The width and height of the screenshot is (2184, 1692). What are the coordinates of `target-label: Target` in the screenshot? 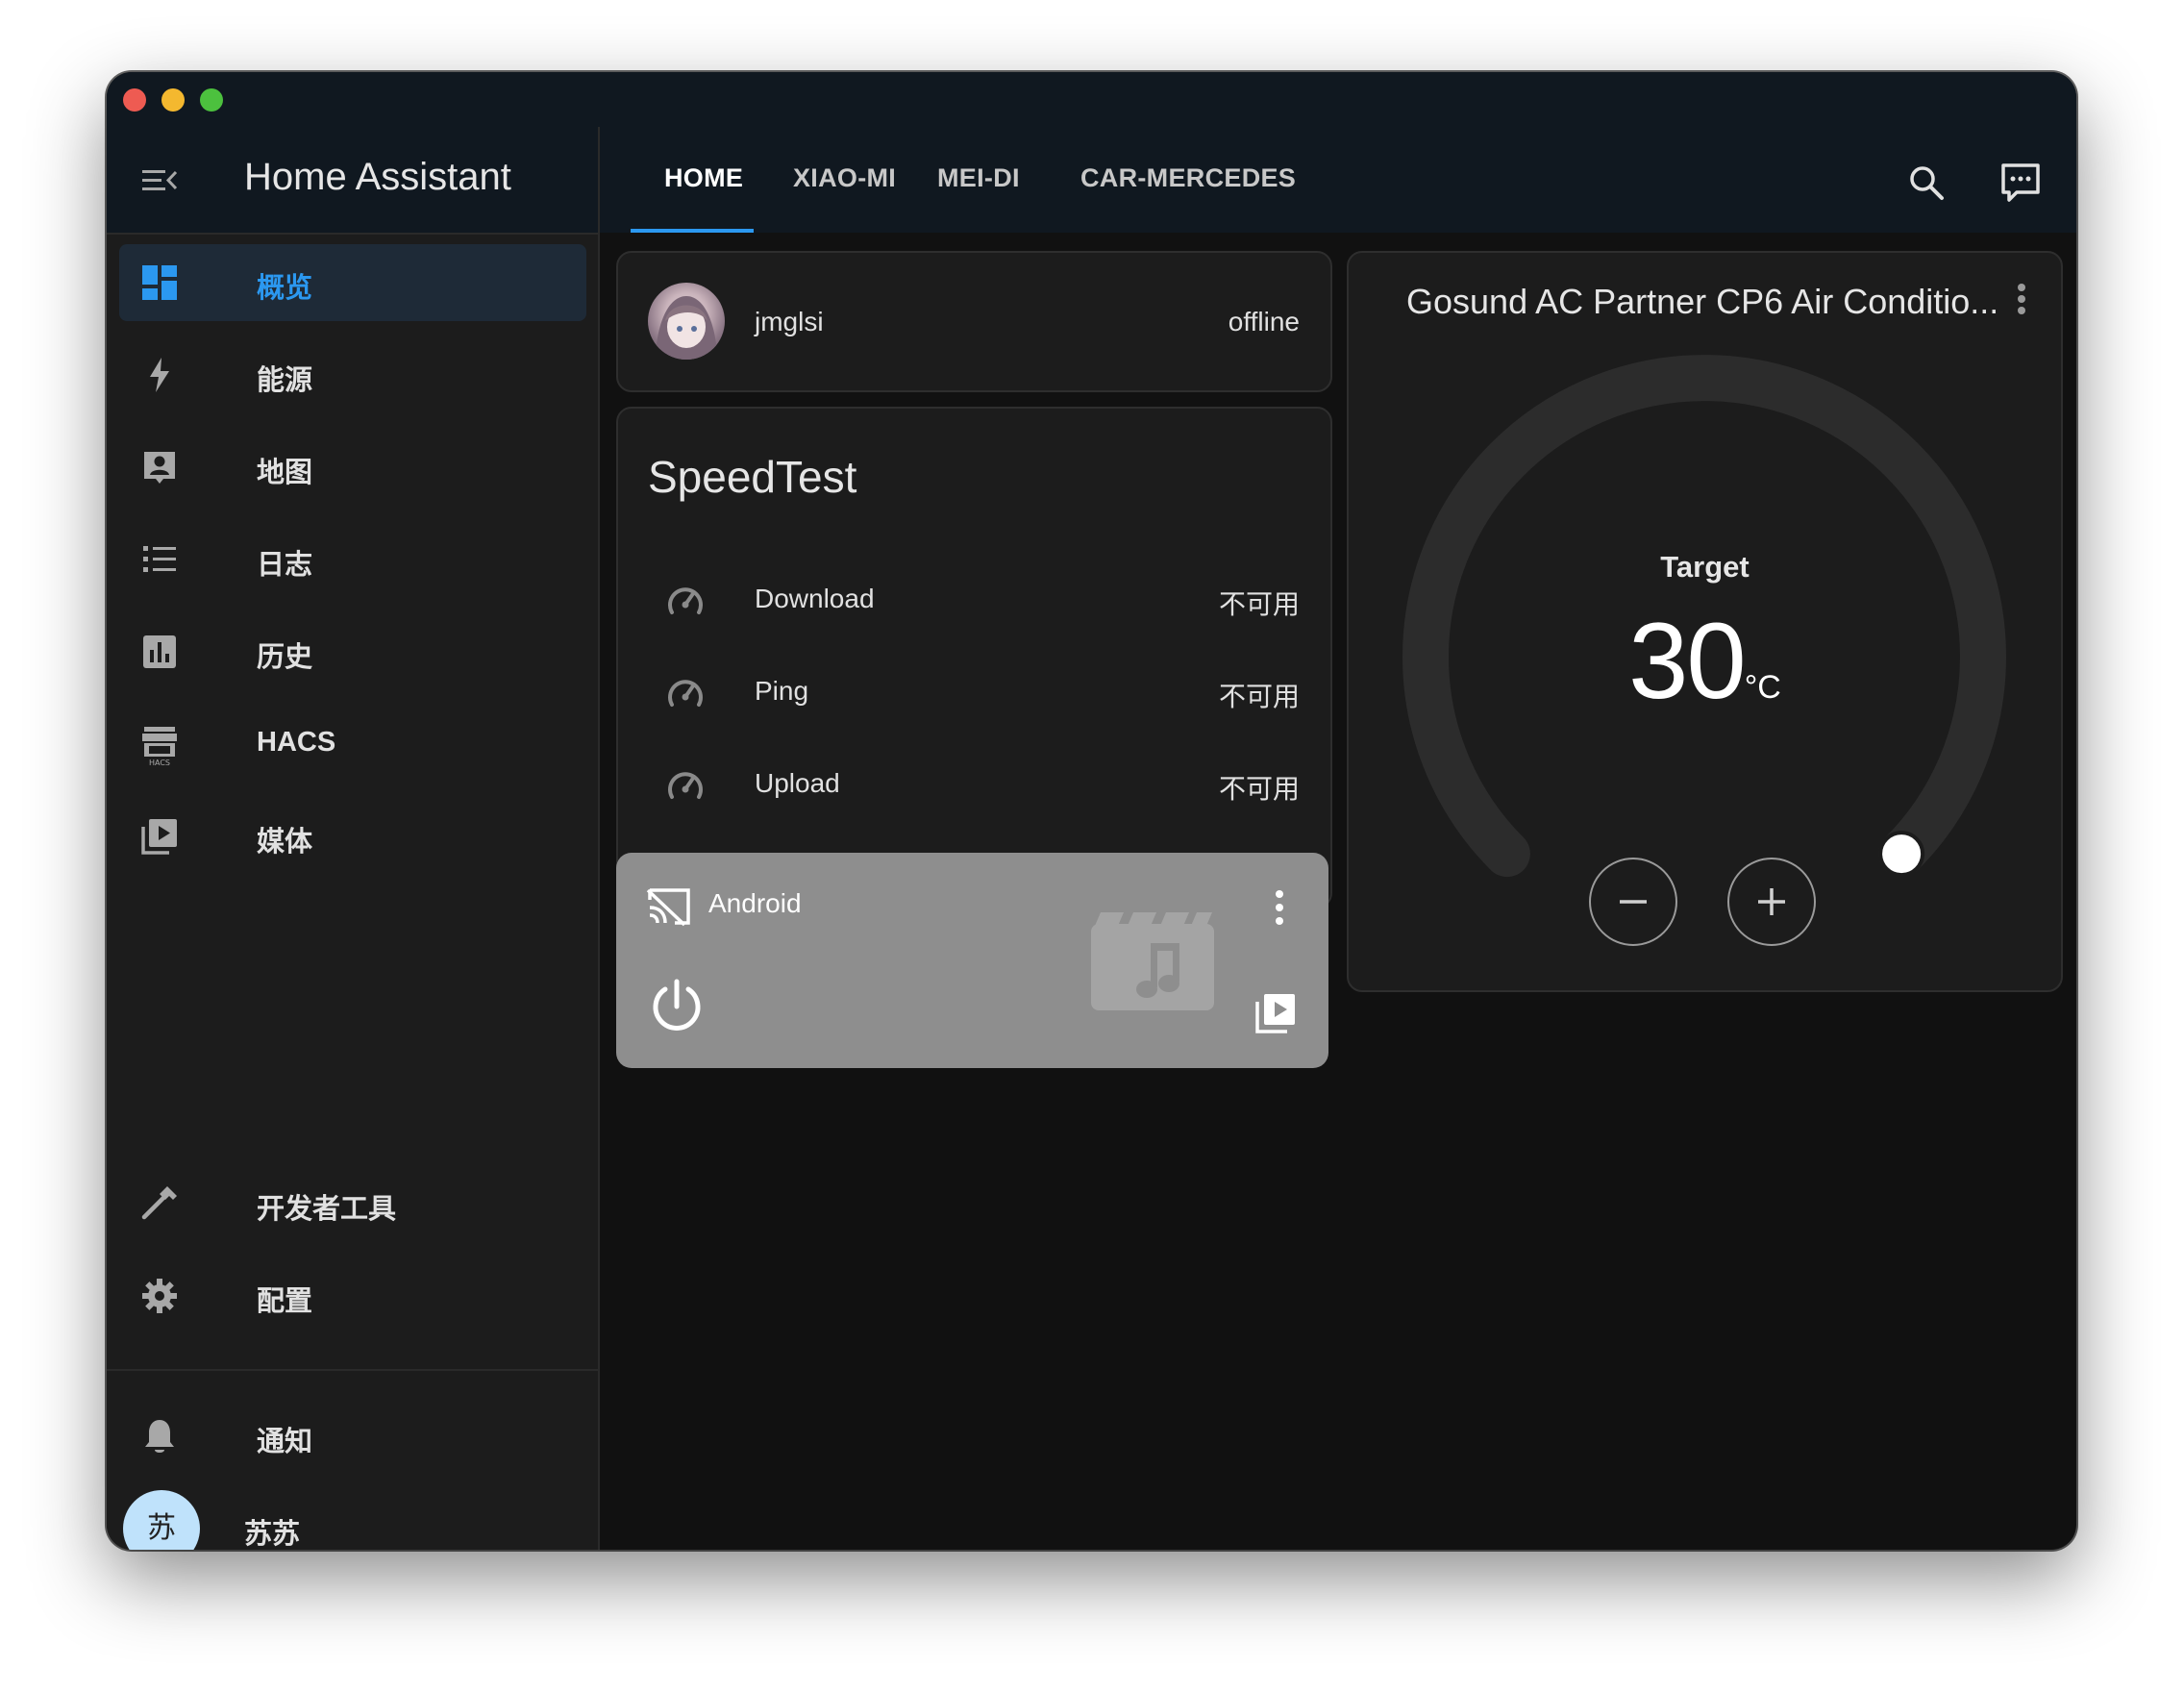 It's located at (1705, 567).